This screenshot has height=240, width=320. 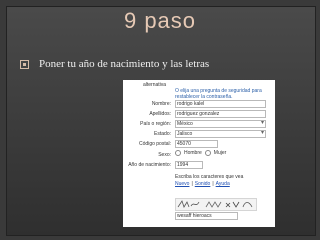 I want to click on captcha-new-link: Nuevo, so click(x=182, y=184).